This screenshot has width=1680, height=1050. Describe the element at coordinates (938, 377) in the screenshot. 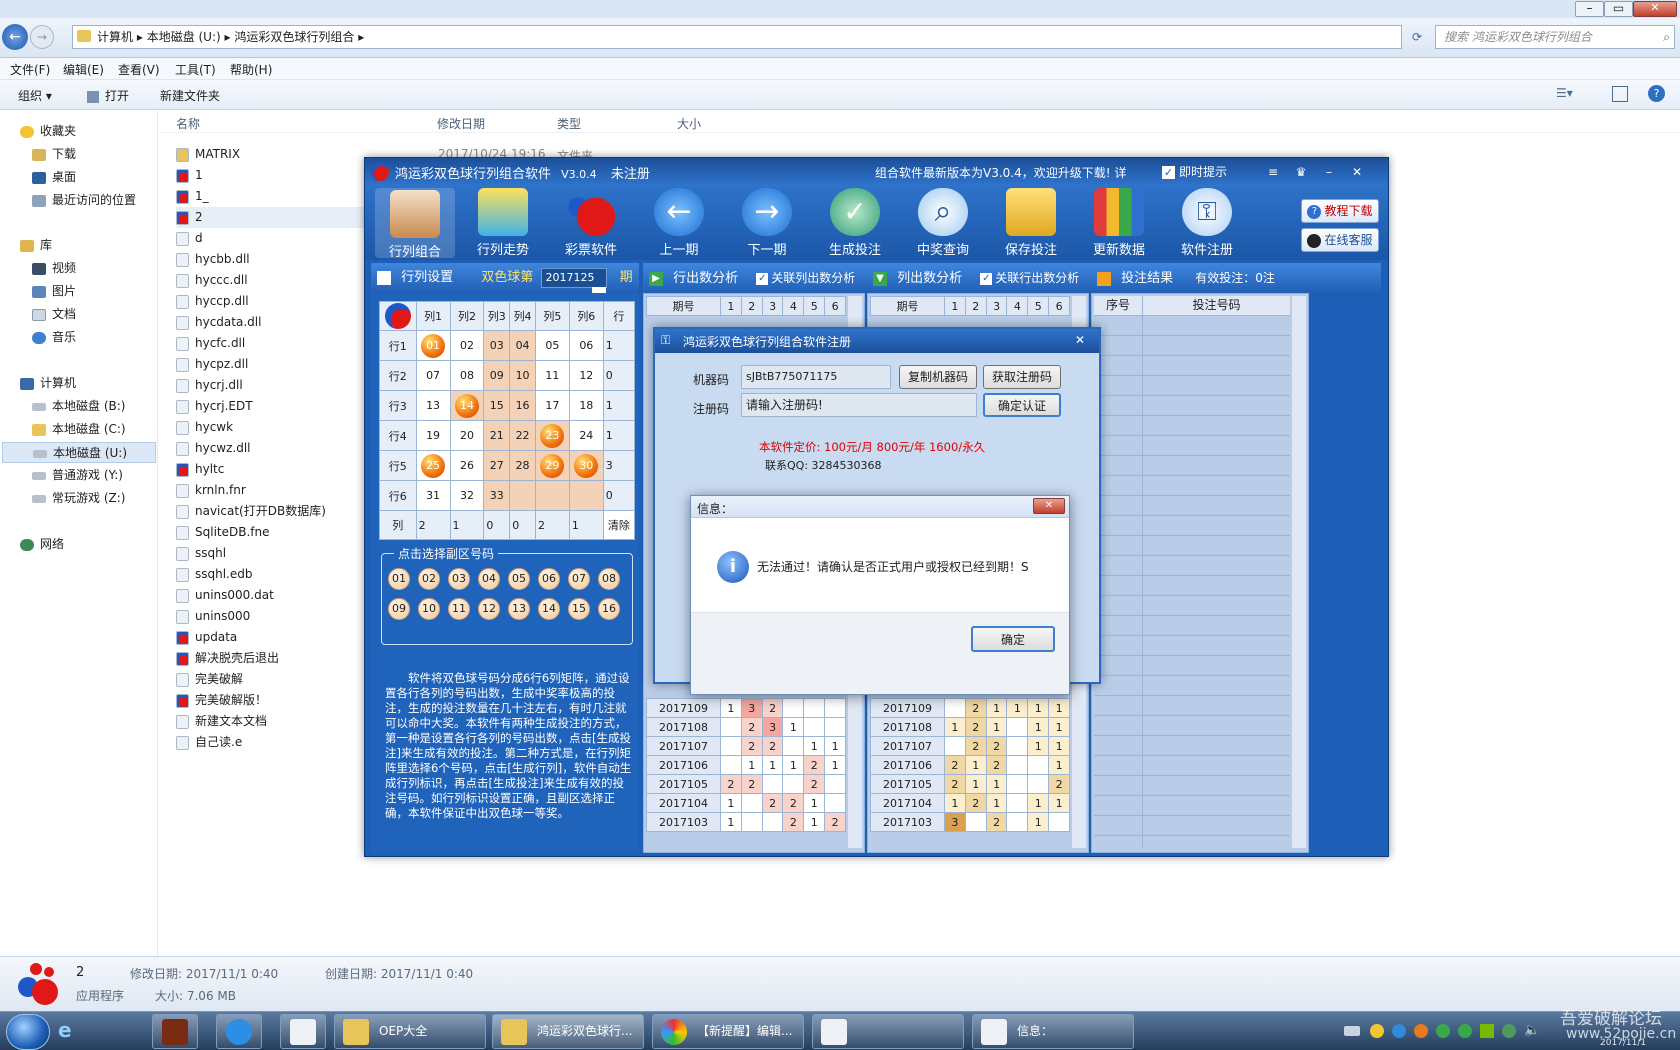

I see `copy-machine-code-button: 复制机器码` at that location.